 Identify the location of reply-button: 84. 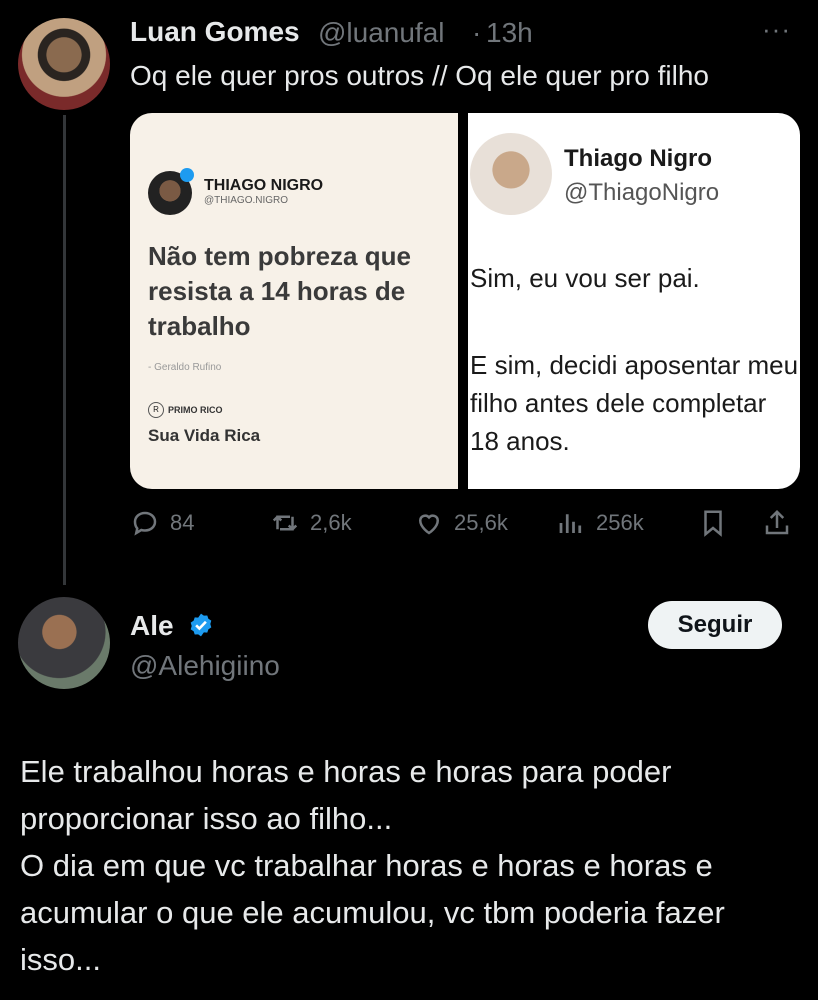
(162, 523).